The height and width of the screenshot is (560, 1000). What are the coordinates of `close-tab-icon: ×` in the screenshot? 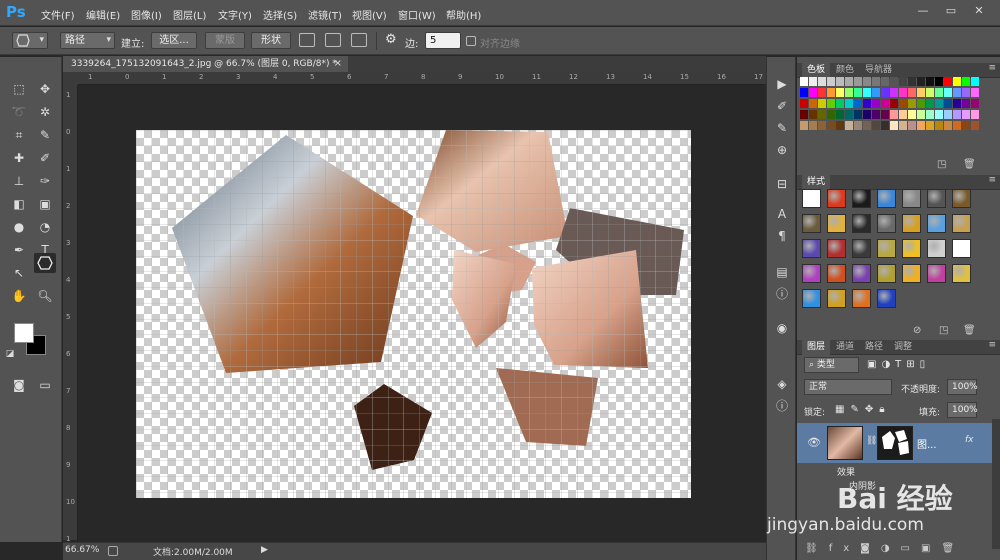 It's located at (338, 64).